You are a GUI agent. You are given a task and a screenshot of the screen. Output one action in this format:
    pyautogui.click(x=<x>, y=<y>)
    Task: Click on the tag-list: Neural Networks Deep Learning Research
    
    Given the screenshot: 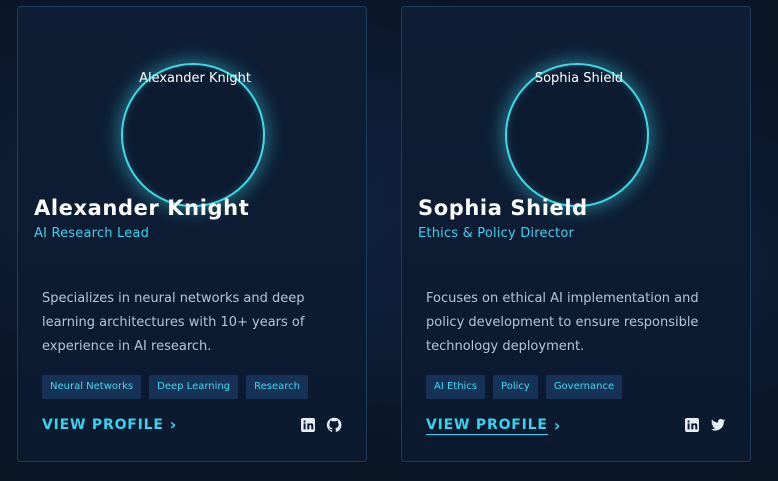 What is the action you would take?
    pyautogui.click(x=175, y=387)
    